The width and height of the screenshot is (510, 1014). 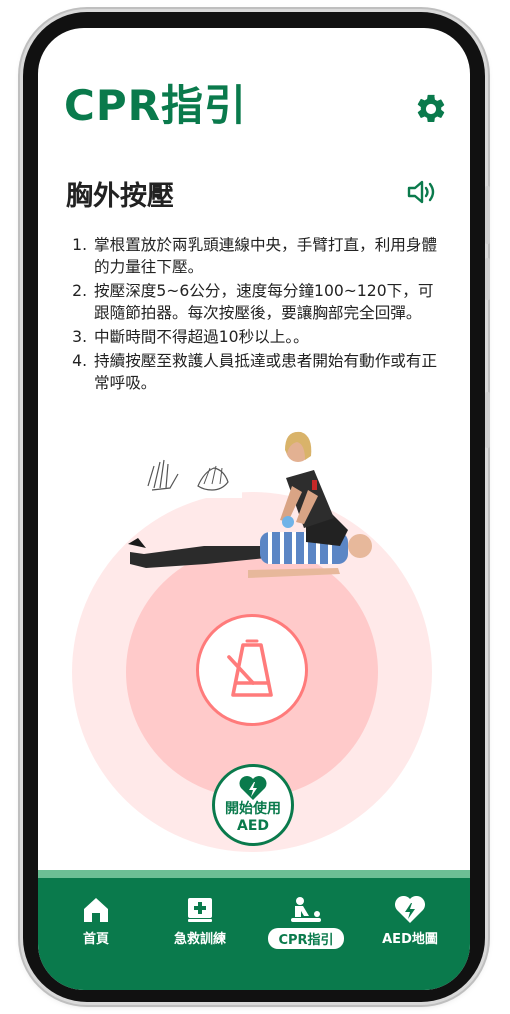 I want to click on instruction-step-4: 持續按壓至救護人員抵達或患者開始有動作或有正常呼吸。, so click(x=267, y=372).